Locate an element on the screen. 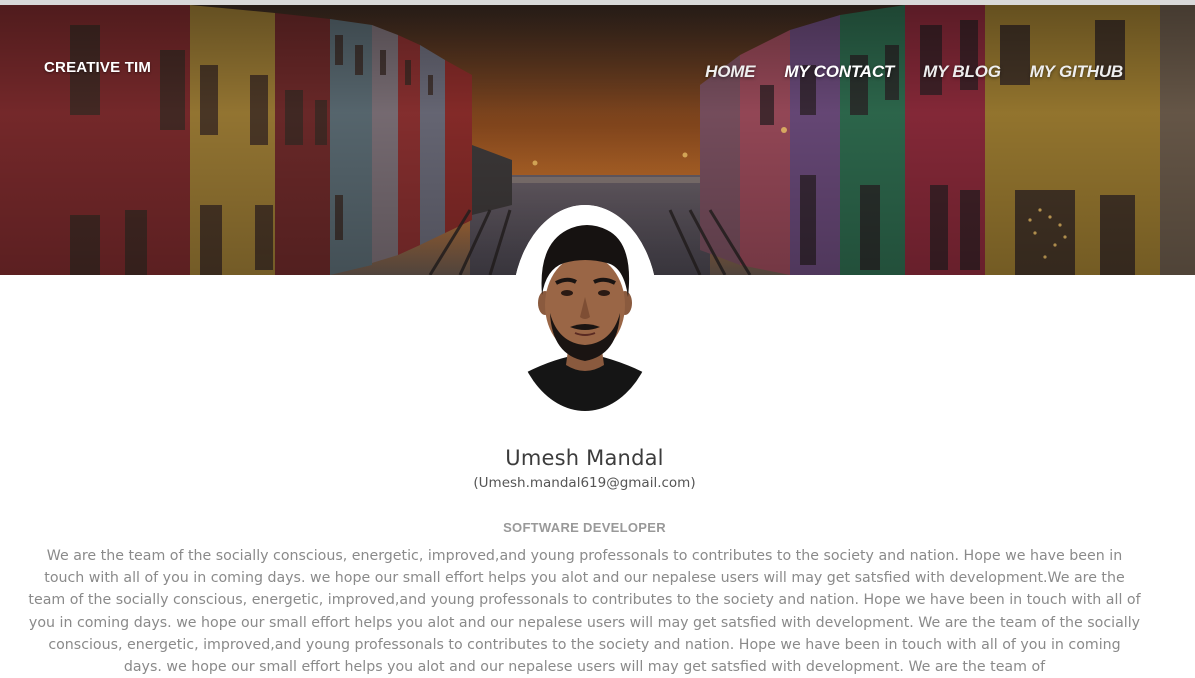  profile-photo is located at coordinates (585, 308).